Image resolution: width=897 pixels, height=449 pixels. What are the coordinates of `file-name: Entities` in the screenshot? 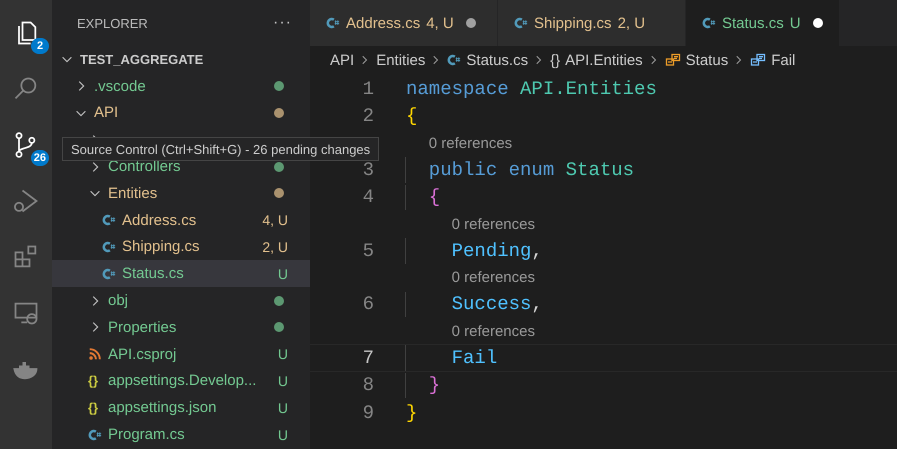 It's located at (133, 193).